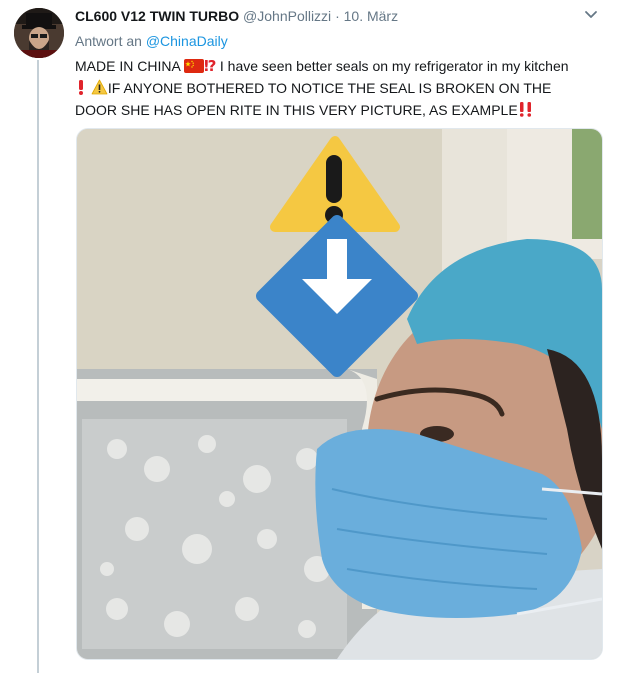  Describe the element at coordinates (591, 14) in the screenshot. I see `caret-down-icon` at that location.